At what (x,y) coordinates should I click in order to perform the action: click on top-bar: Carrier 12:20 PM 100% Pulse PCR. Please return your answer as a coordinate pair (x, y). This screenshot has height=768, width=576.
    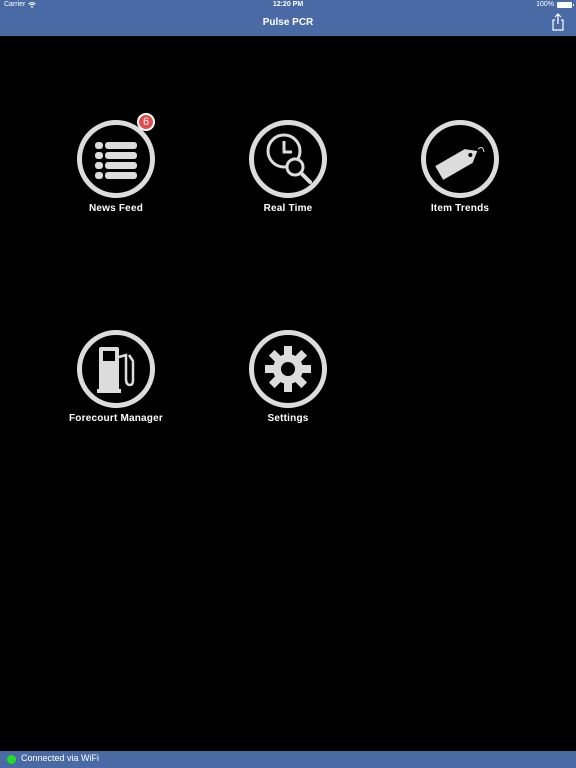
    Looking at the image, I should click on (288, 18).